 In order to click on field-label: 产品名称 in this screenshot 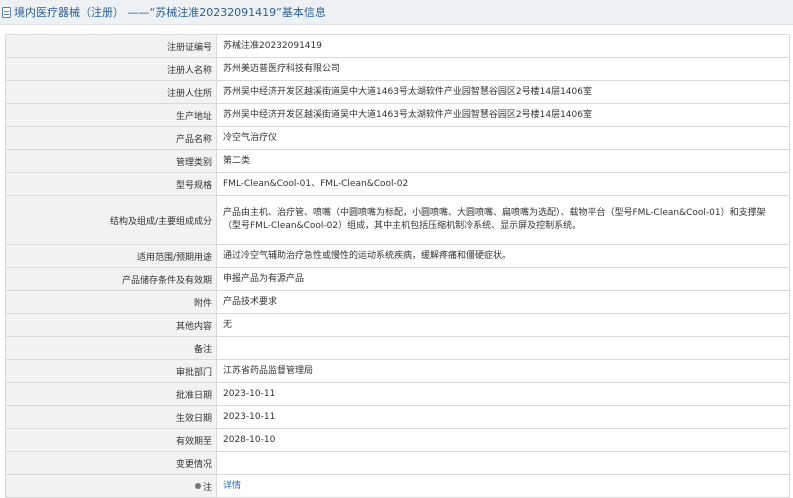, I will do `click(111, 138)`.